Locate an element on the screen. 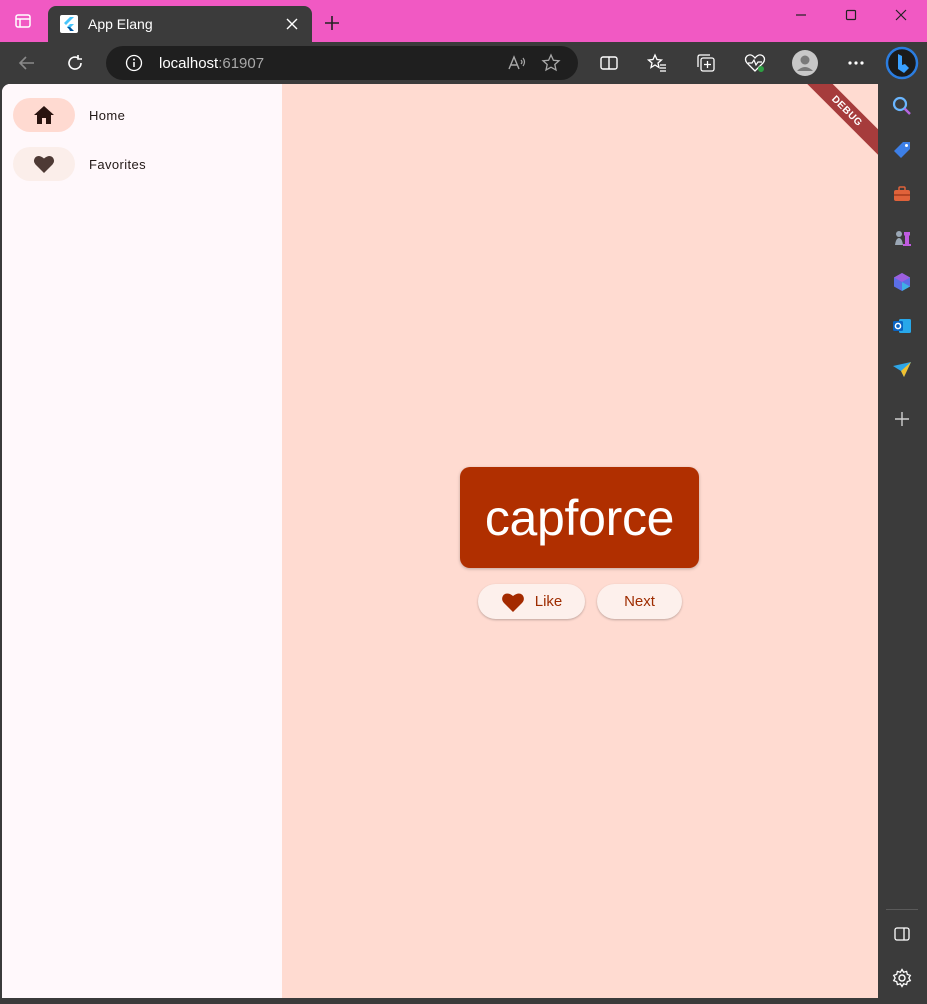  sidebar-outlook-button is located at coordinates (902, 326).